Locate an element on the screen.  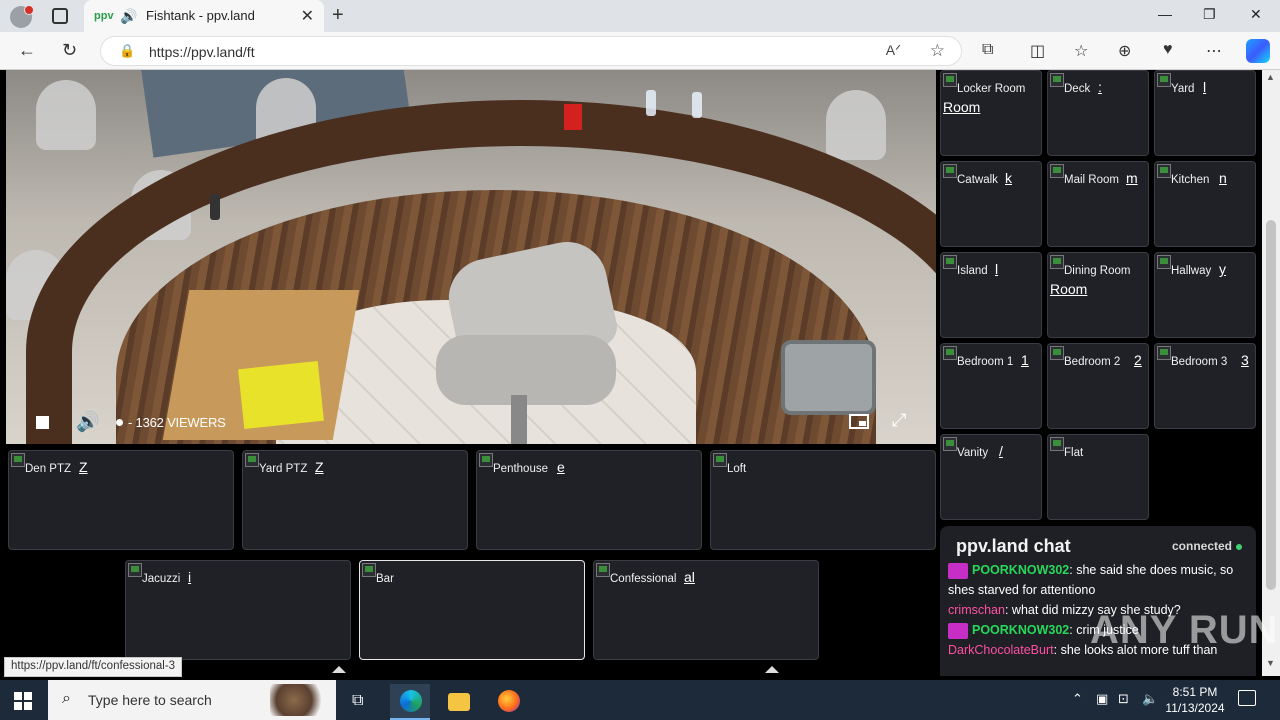
clock-date: 11/13/2024 is located at coordinates (1195, 708).